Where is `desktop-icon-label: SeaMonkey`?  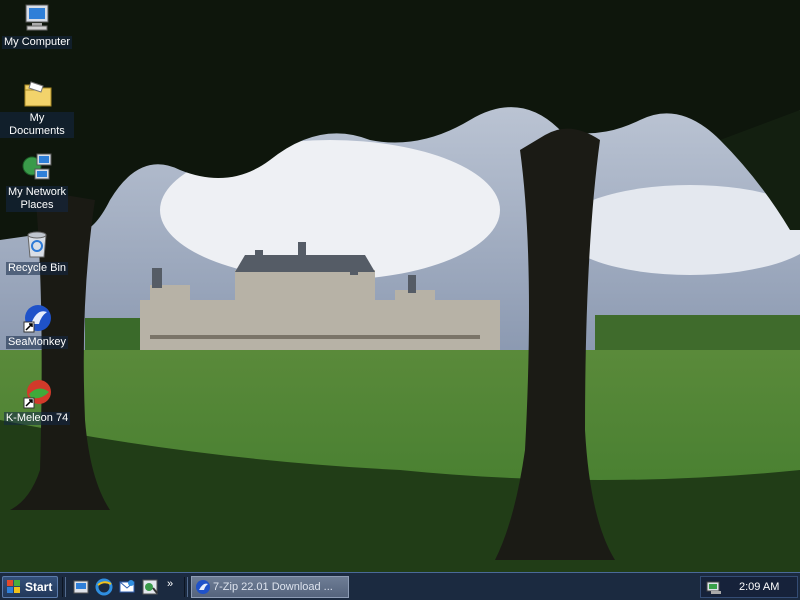 desktop-icon-label: SeaMonkey is located at coordinates (37, 342).